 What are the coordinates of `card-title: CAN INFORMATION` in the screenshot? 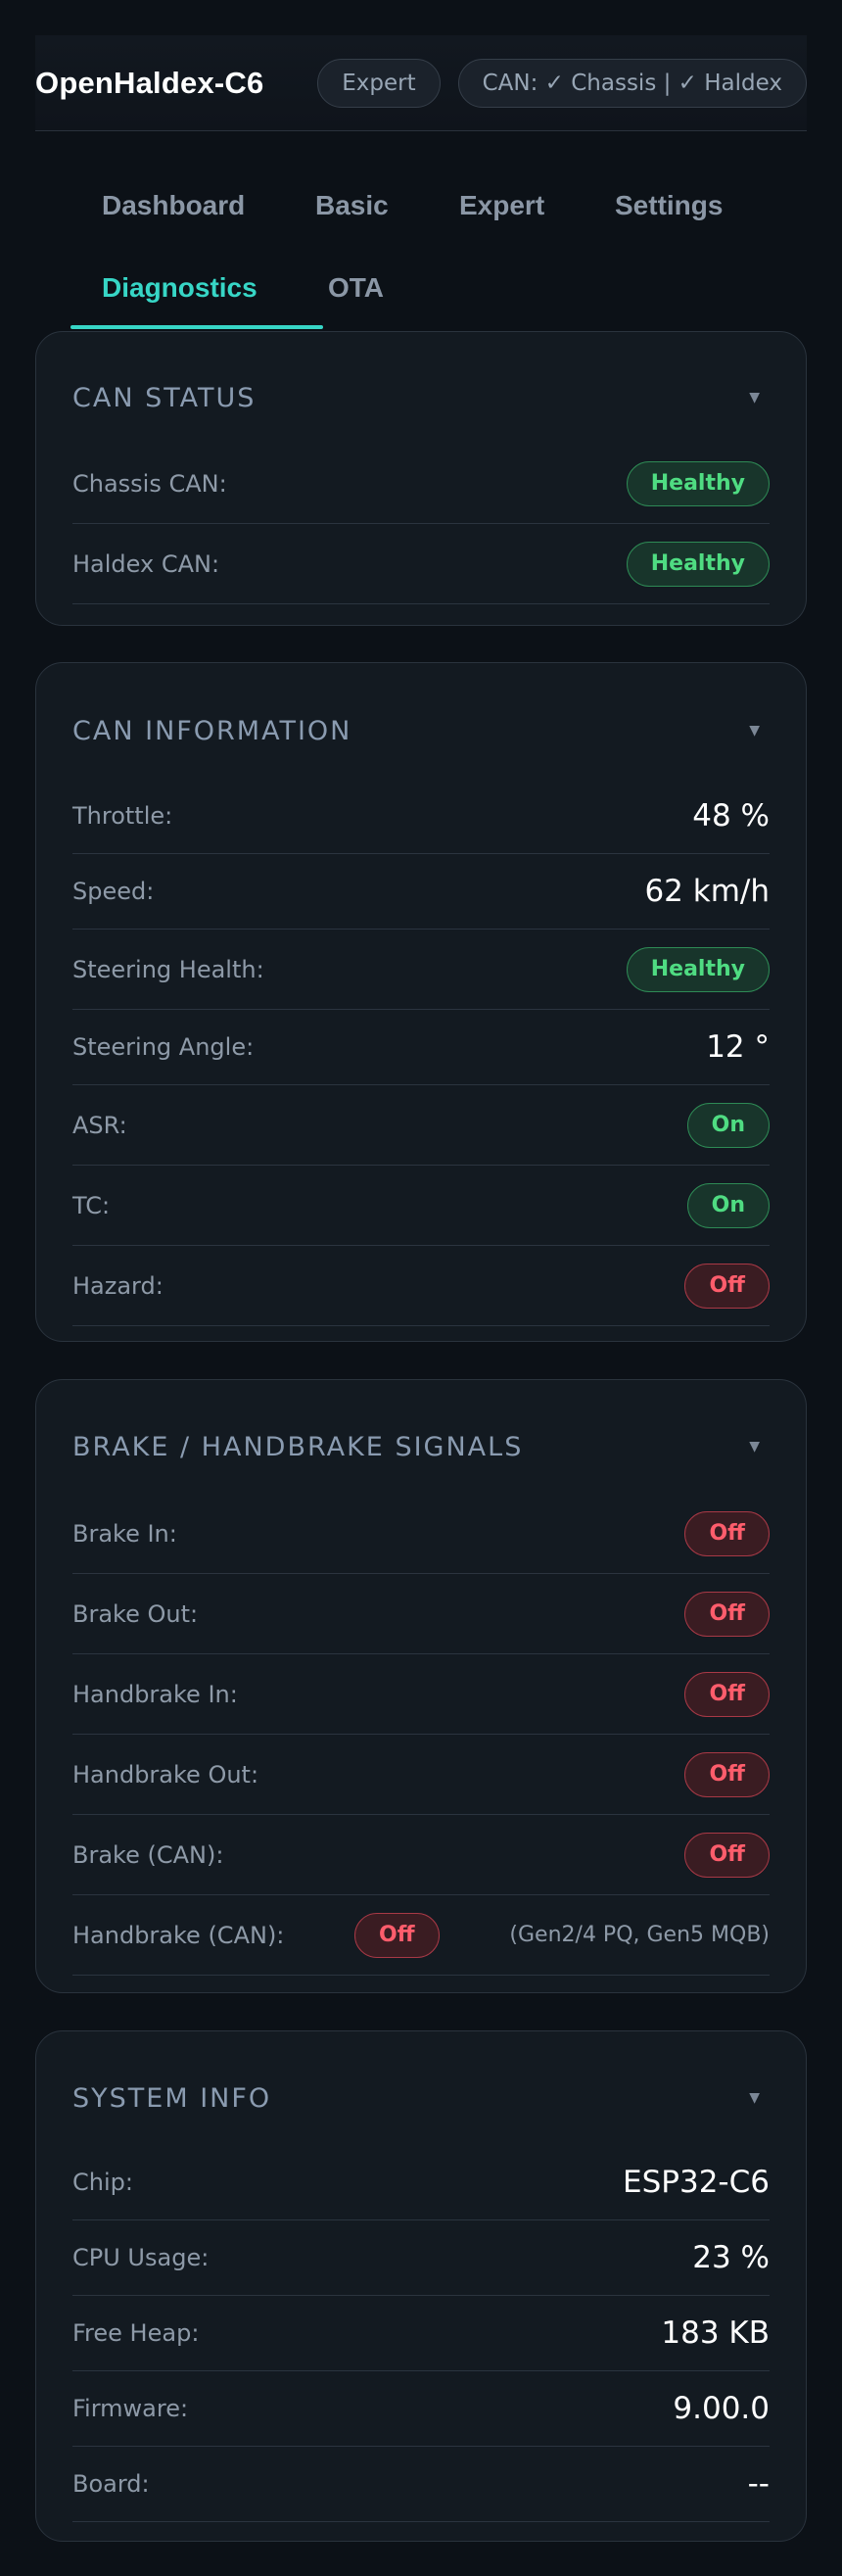 It's located at (212, 730).